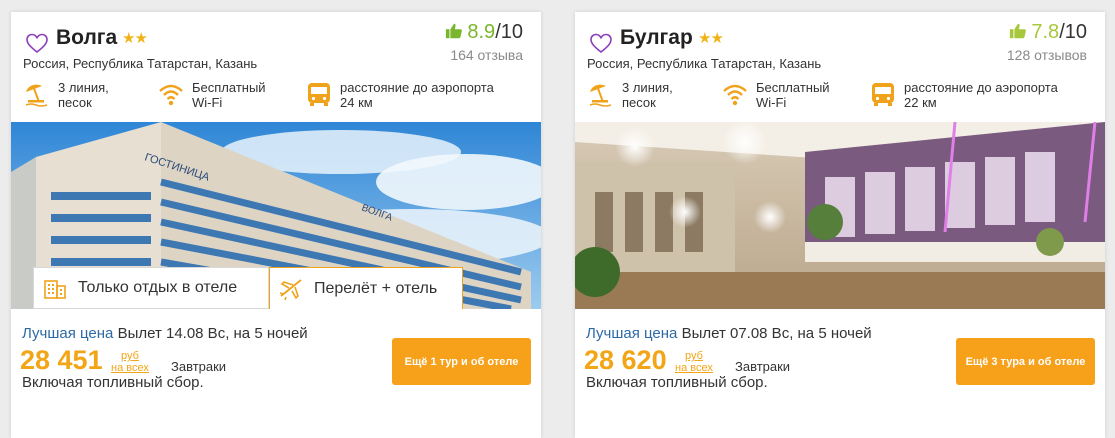 This screenshot has height=438, width=1115. What do you see at coordinates (484, 55) in the screenshot?
I see `reviews-count: 164 отзыва` at bounding box center [484, 55].